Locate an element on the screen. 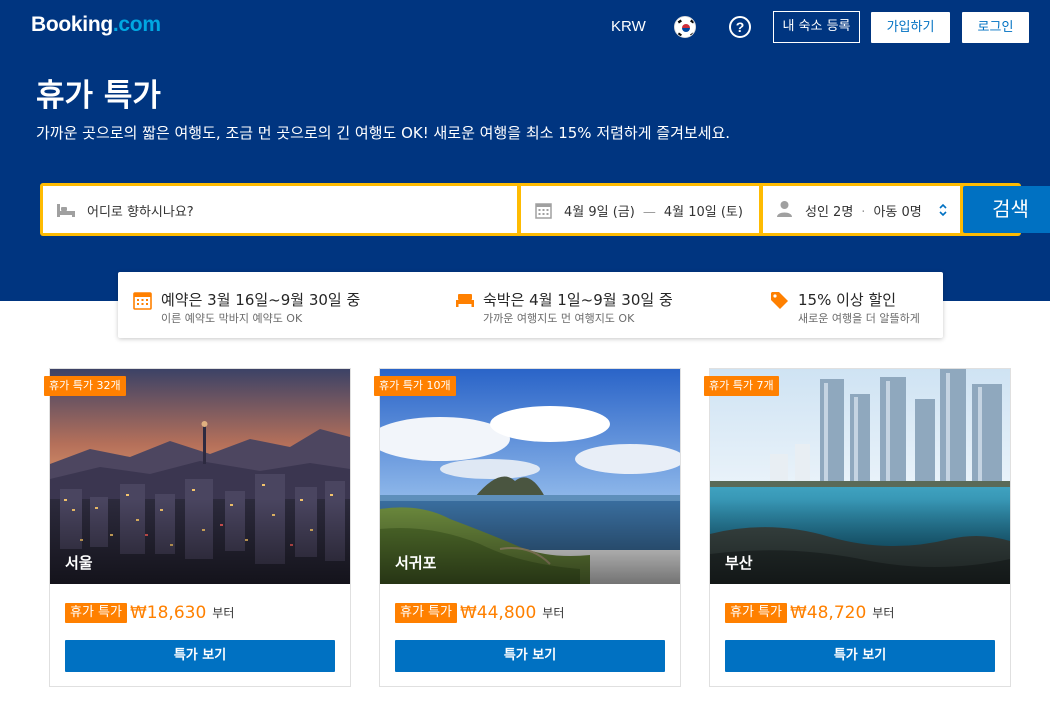  benefit-description: 가까운 여행지도 먼 여행지도 OK is located at coordinates (559, 318).